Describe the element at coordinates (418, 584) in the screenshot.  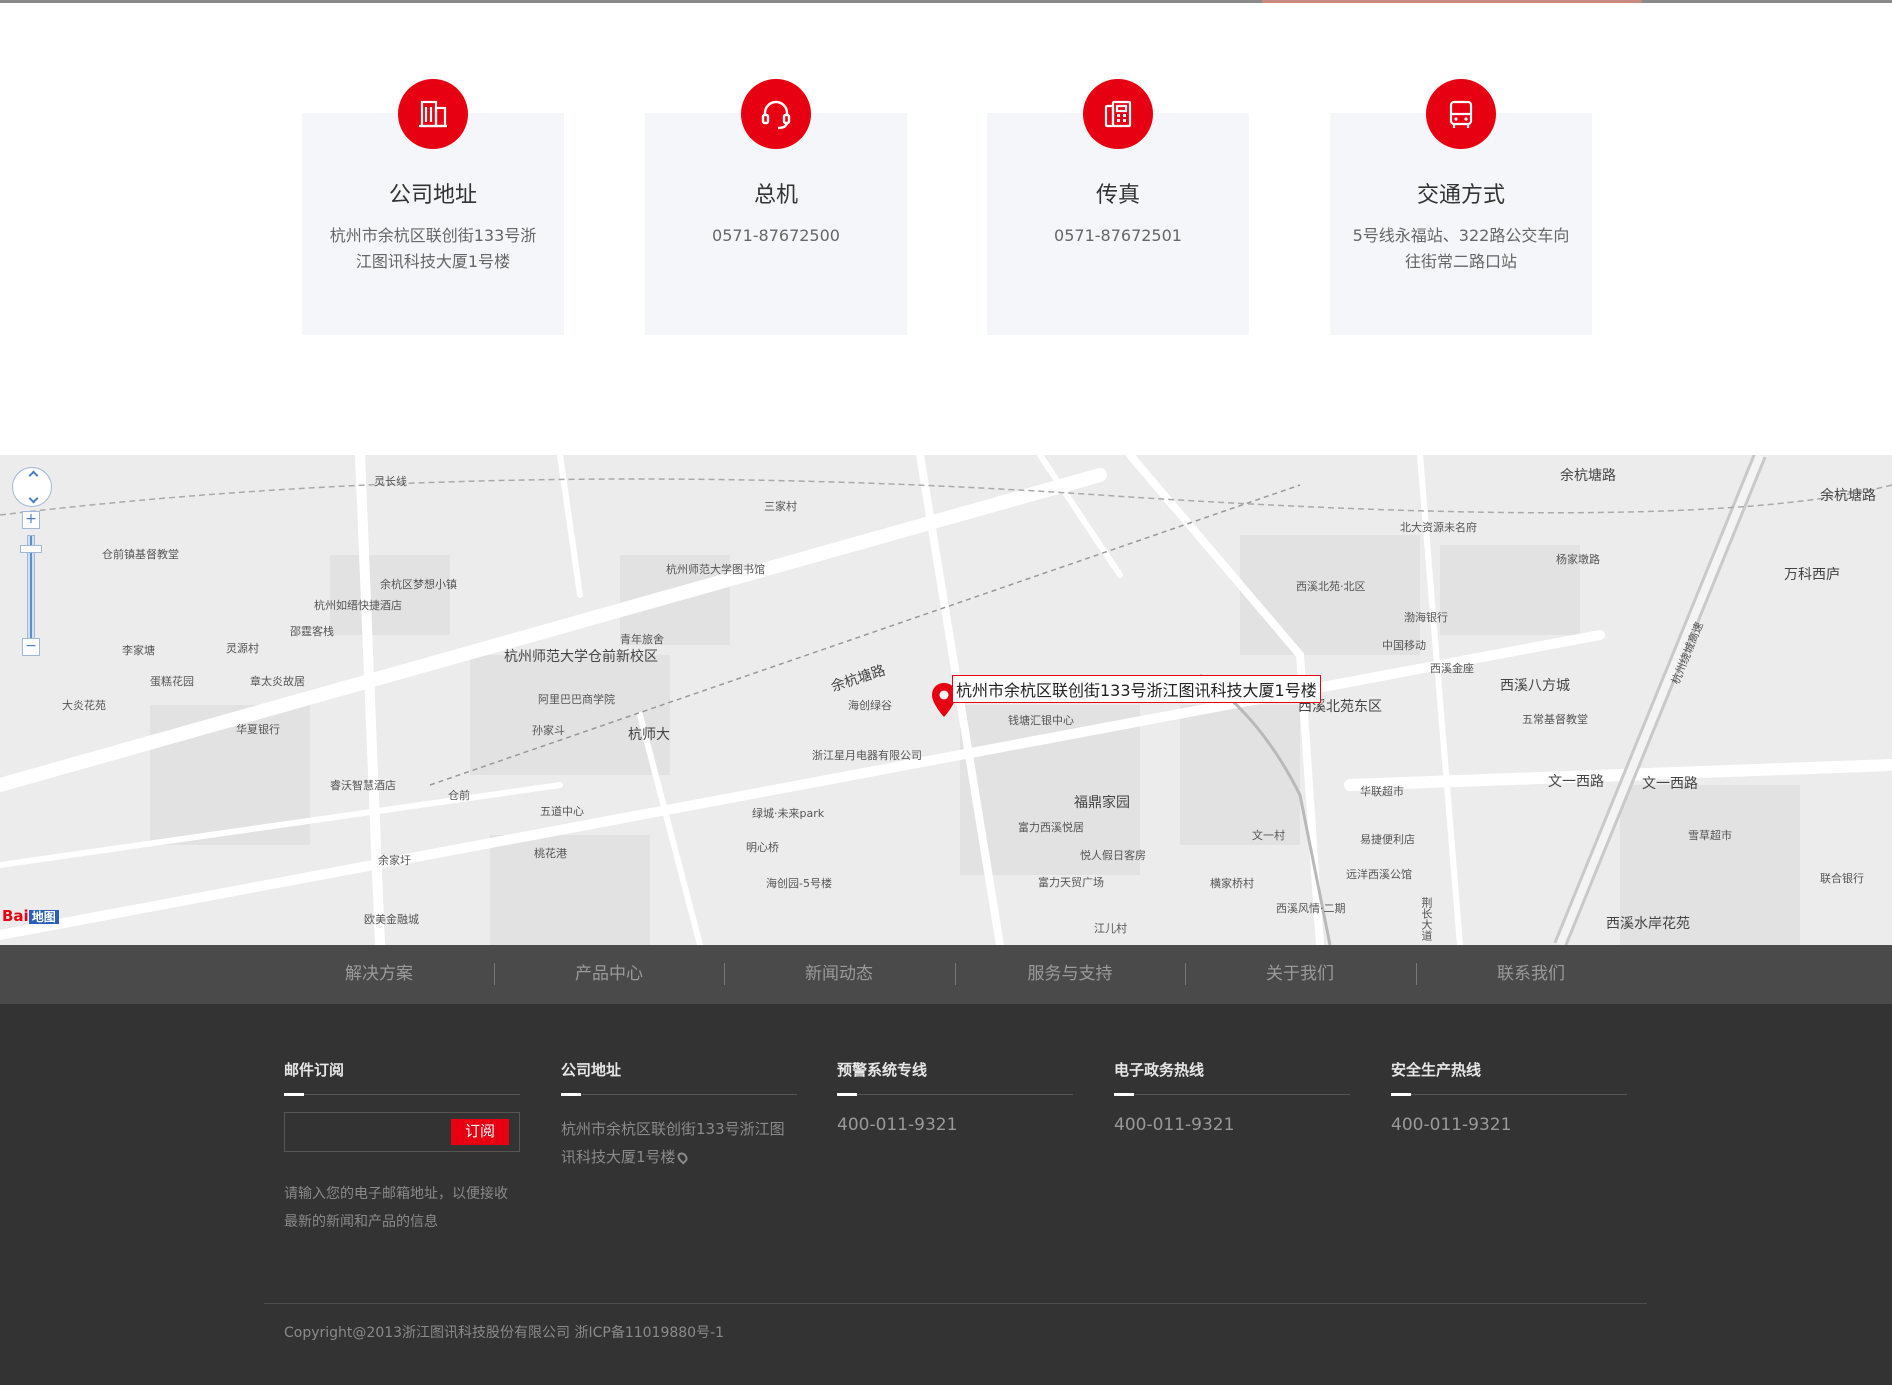
I see `map-label: 余杭区梦想小镇` at that location.